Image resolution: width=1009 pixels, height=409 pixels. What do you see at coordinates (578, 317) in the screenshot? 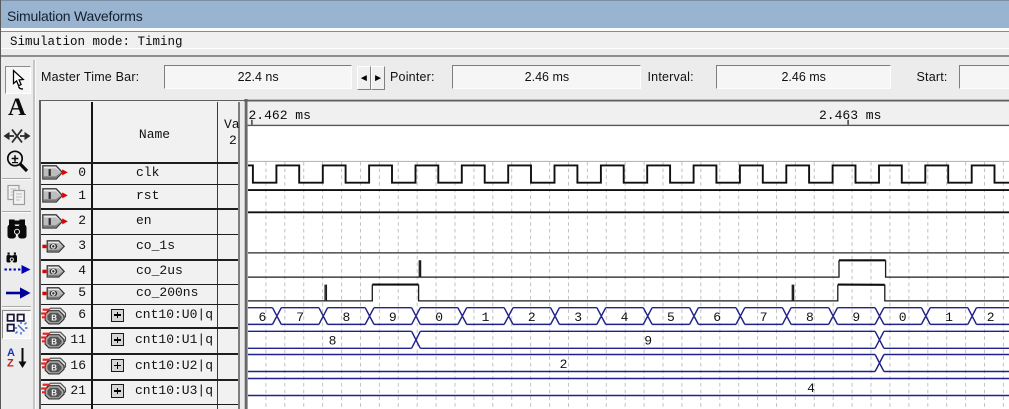
I see `svg-text: 3` at bounding box center [578, 317].